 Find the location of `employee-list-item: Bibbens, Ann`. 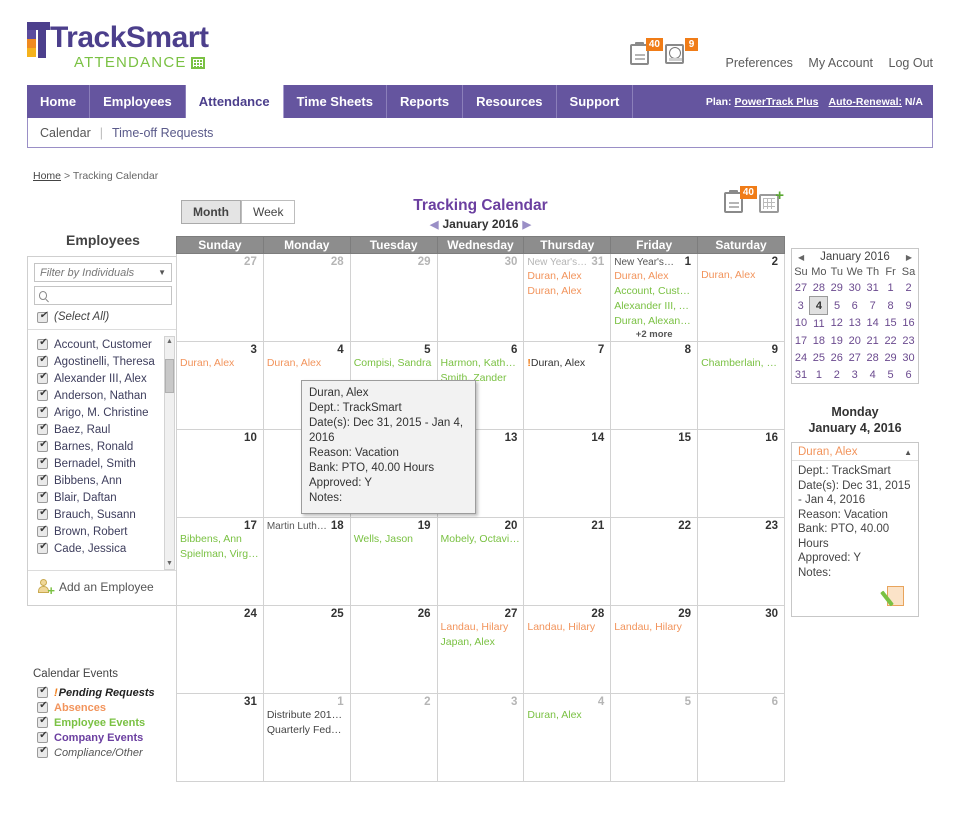

employee-list-item: Bibbens, Ann is located at coordinates (103, 480).